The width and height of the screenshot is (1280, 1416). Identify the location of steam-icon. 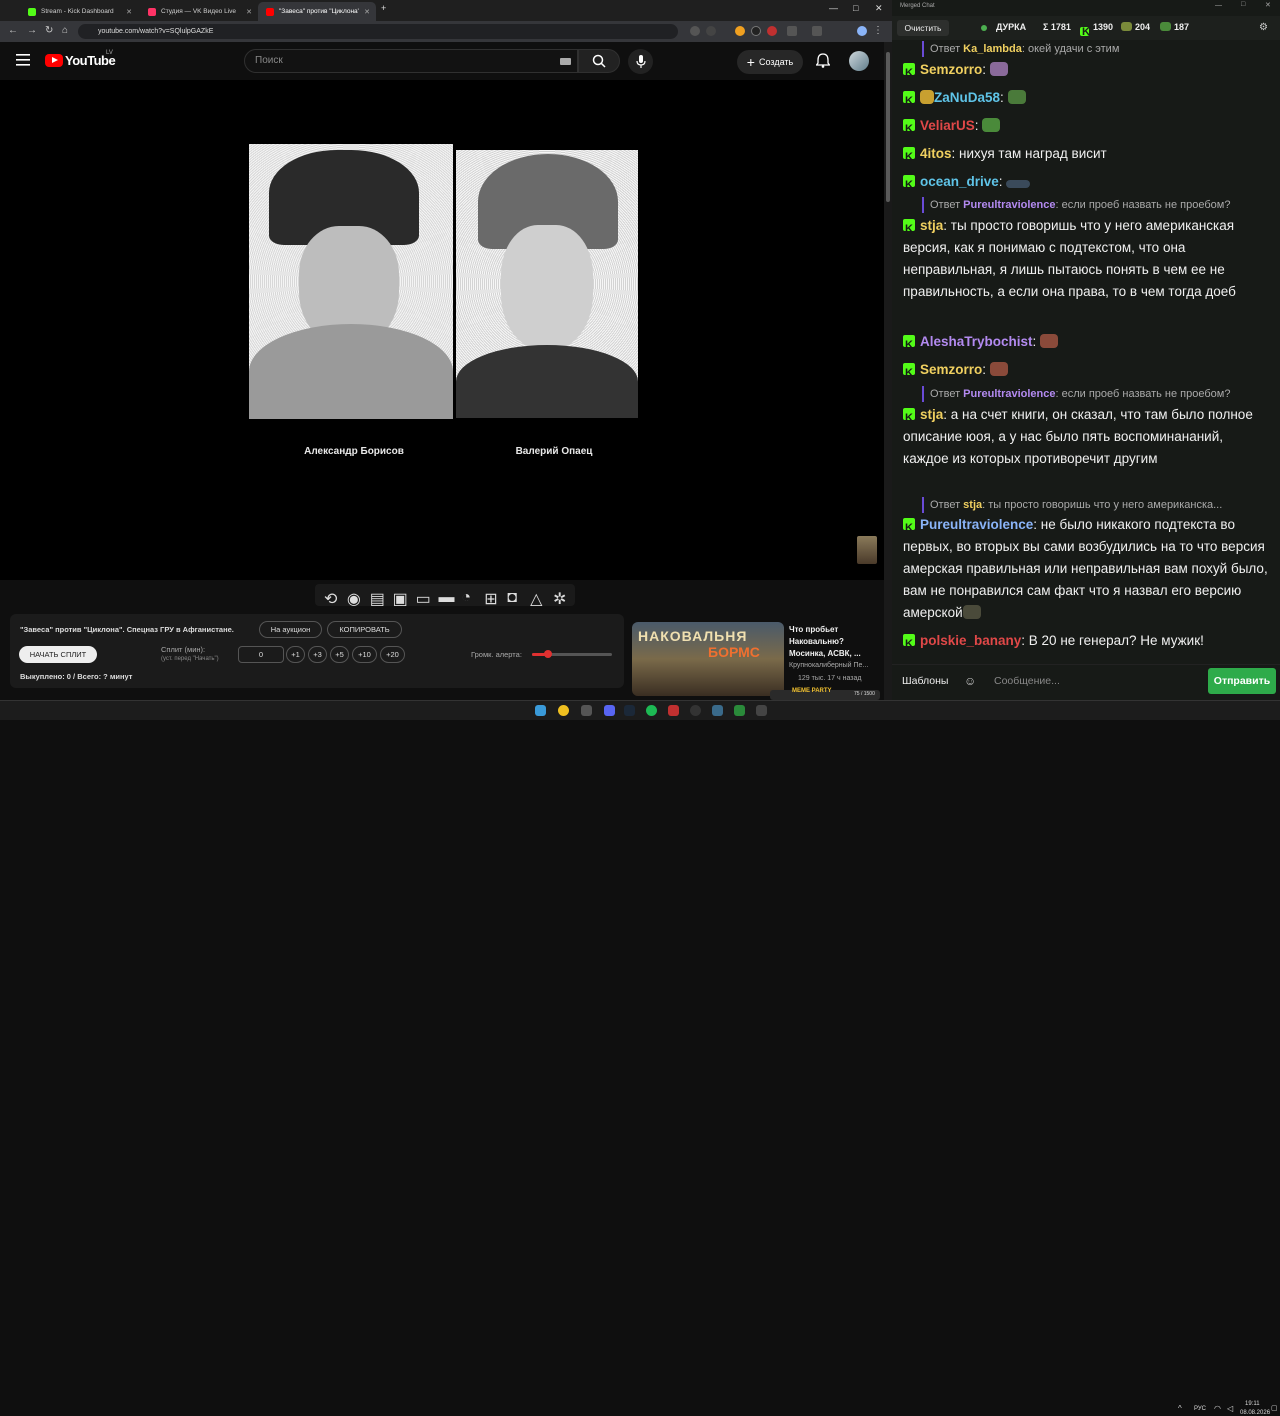
(629, 710).